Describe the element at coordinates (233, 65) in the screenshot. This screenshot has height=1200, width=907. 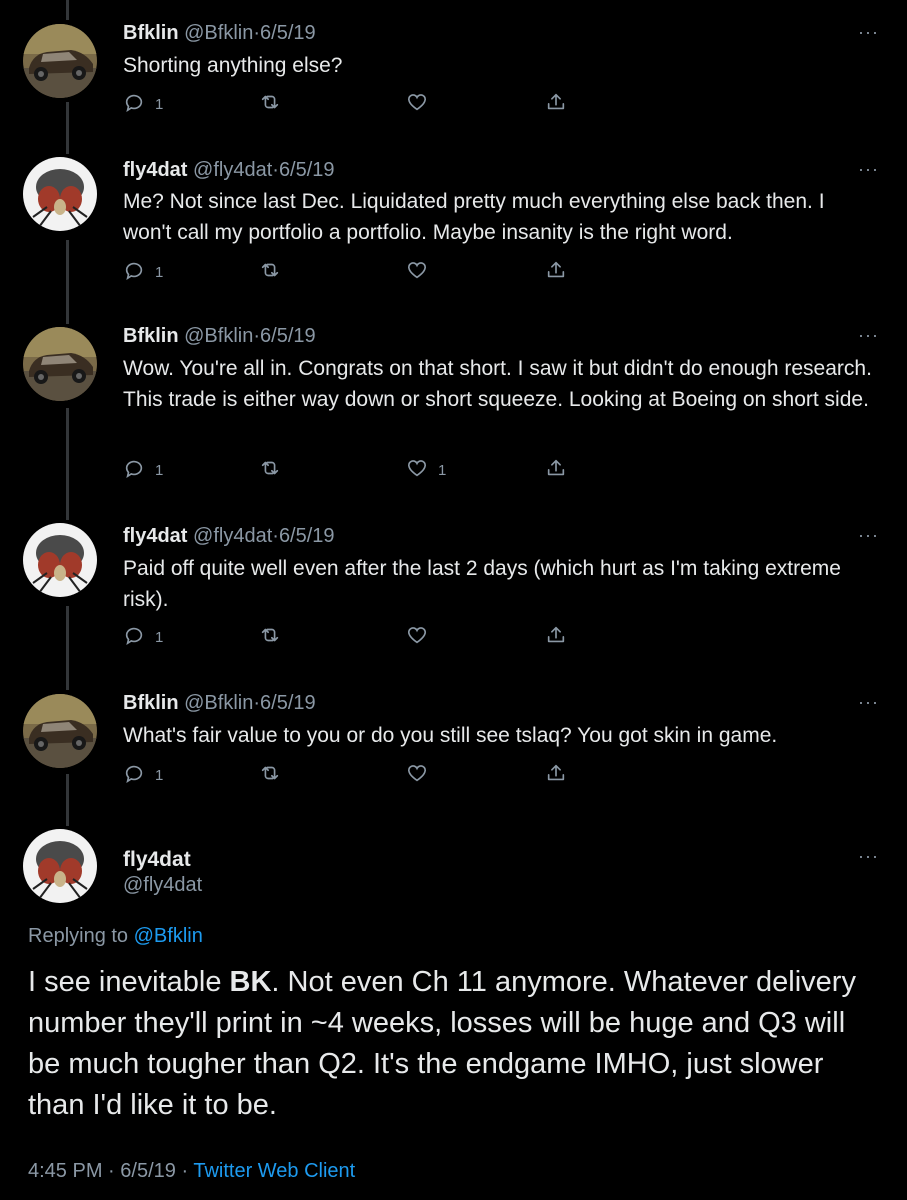
I see `tweet-text: Shorting anything else?` at that location.